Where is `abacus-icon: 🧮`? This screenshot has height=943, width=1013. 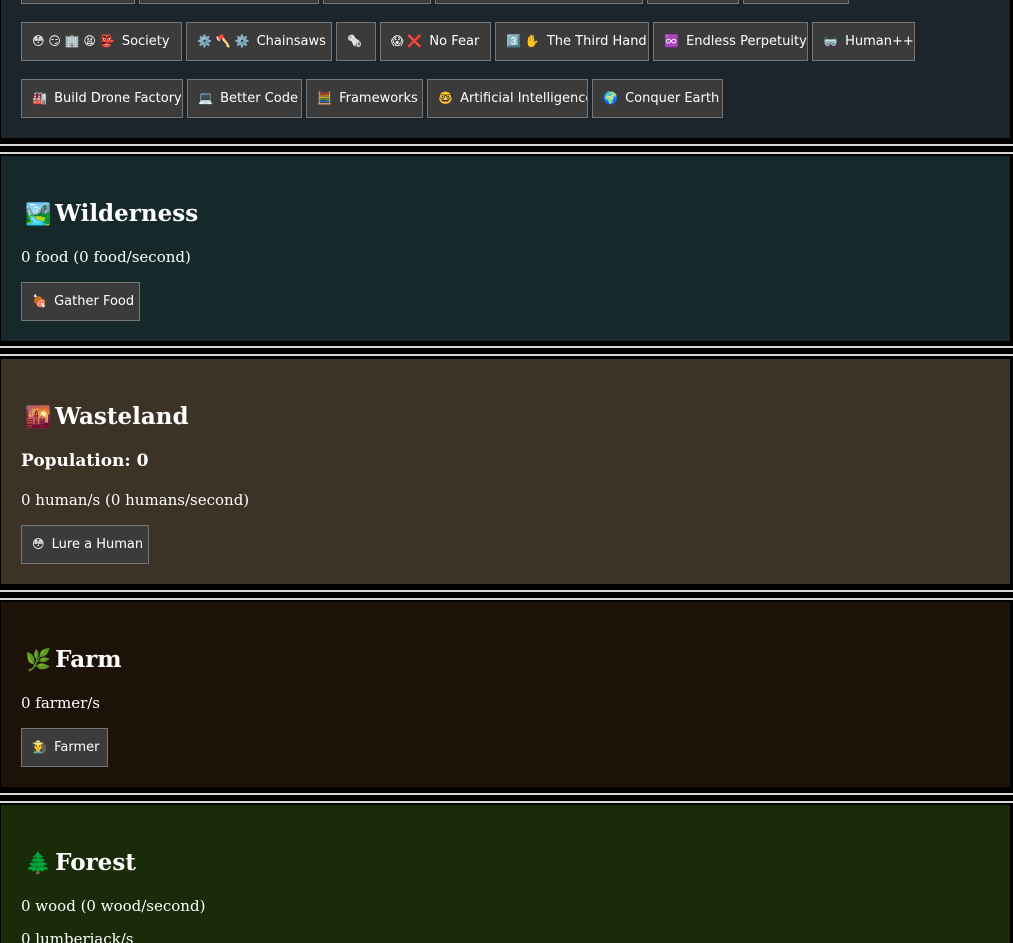
abacus-icon: 🧮 is located at coordinates (324, 98).